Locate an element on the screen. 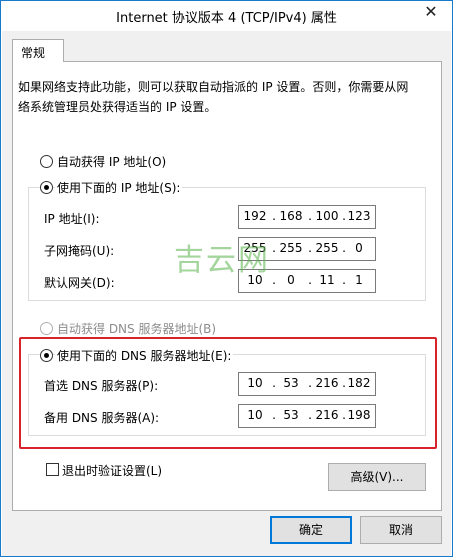  adns-octet-1: 10 is located at coordinates (255, 415).